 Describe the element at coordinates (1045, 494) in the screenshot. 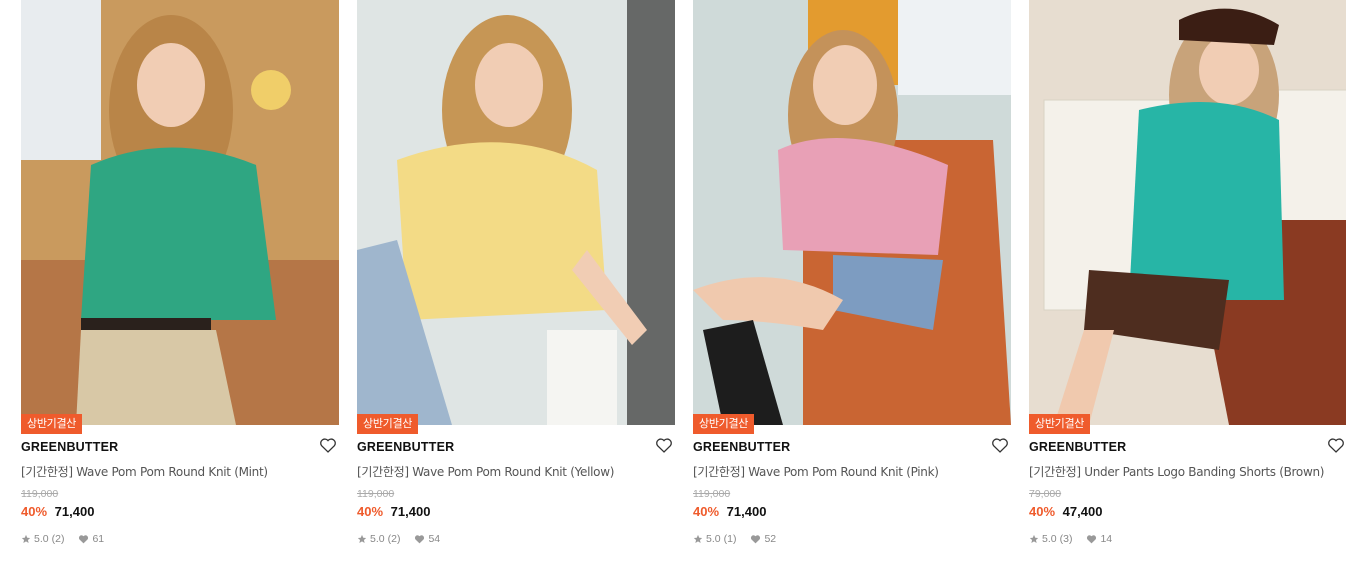

I see `original-price: 79,000` at that location.